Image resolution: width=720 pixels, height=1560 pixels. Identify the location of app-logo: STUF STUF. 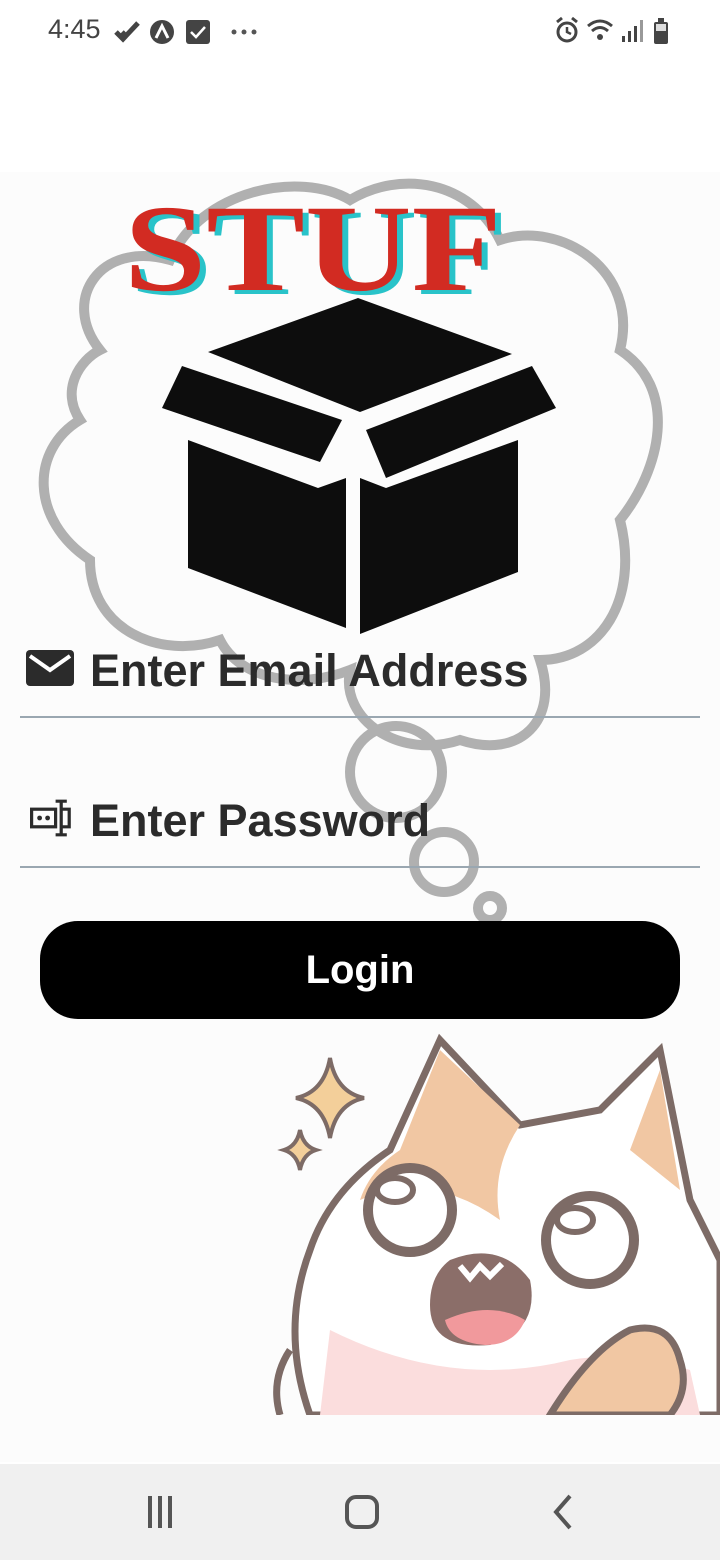
(316, 246).